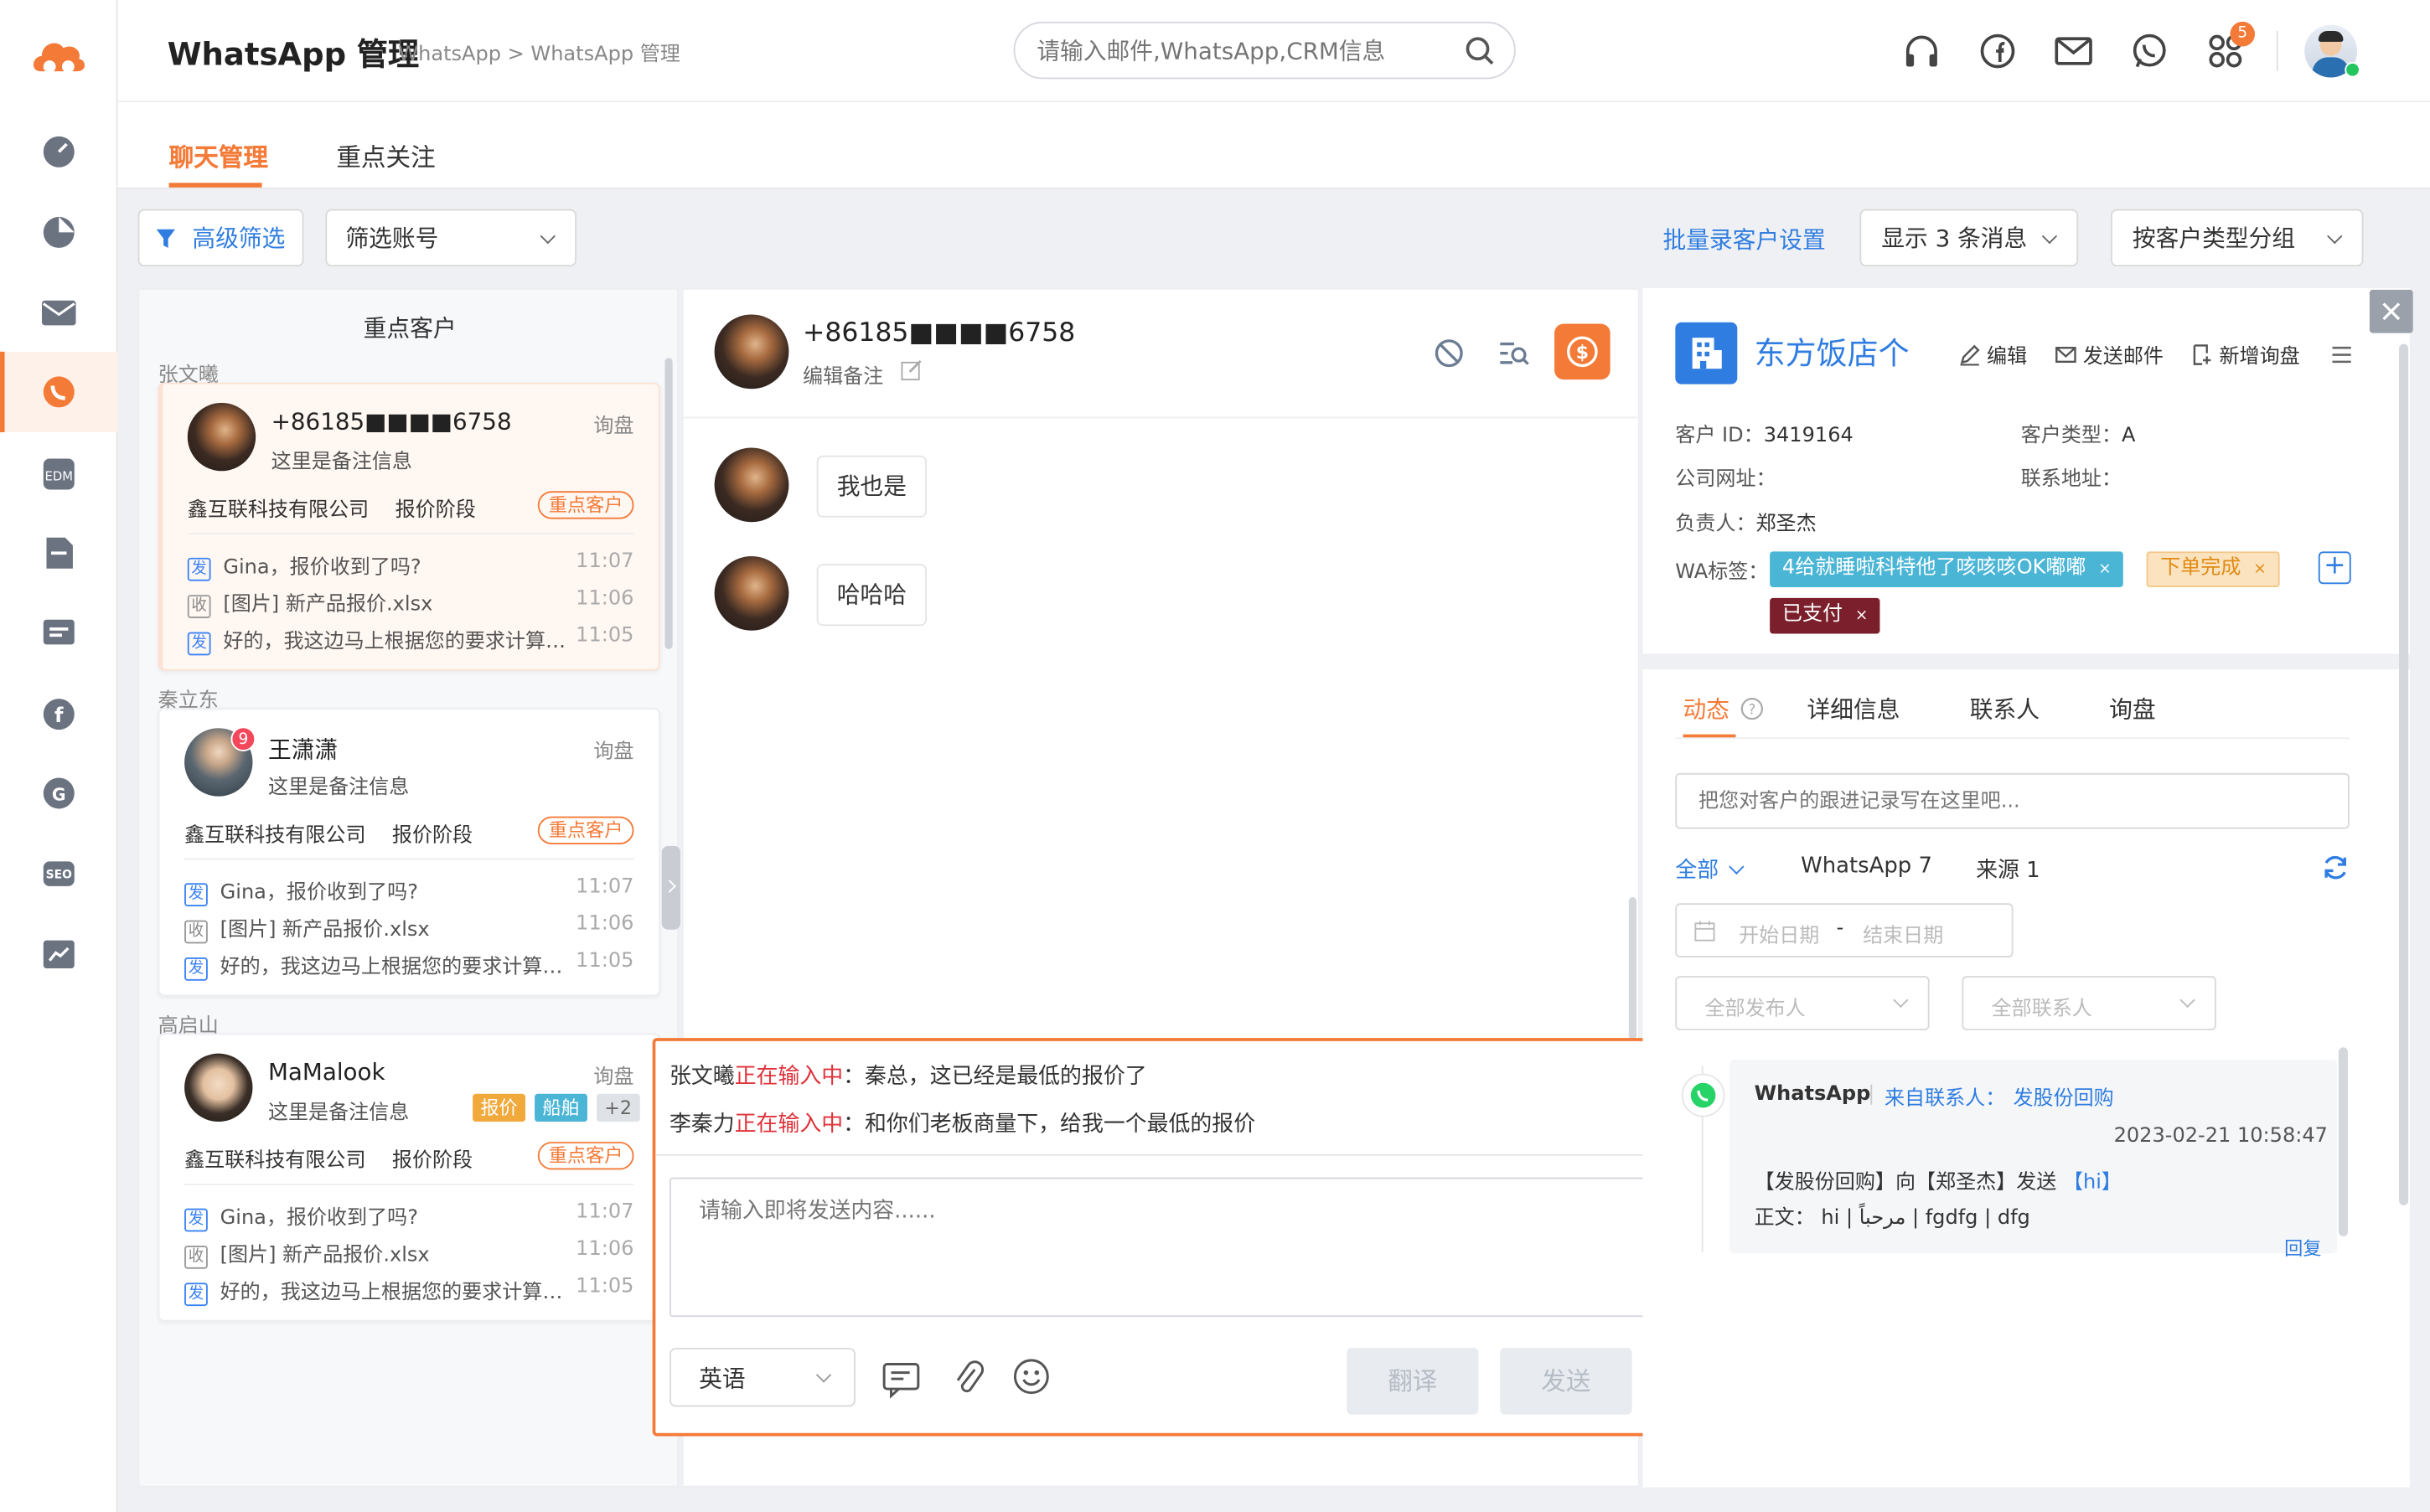  Describe the element at coordinates (1993, 354) in the screenshot. I see `edit-customer-button: 编辑` at that location.